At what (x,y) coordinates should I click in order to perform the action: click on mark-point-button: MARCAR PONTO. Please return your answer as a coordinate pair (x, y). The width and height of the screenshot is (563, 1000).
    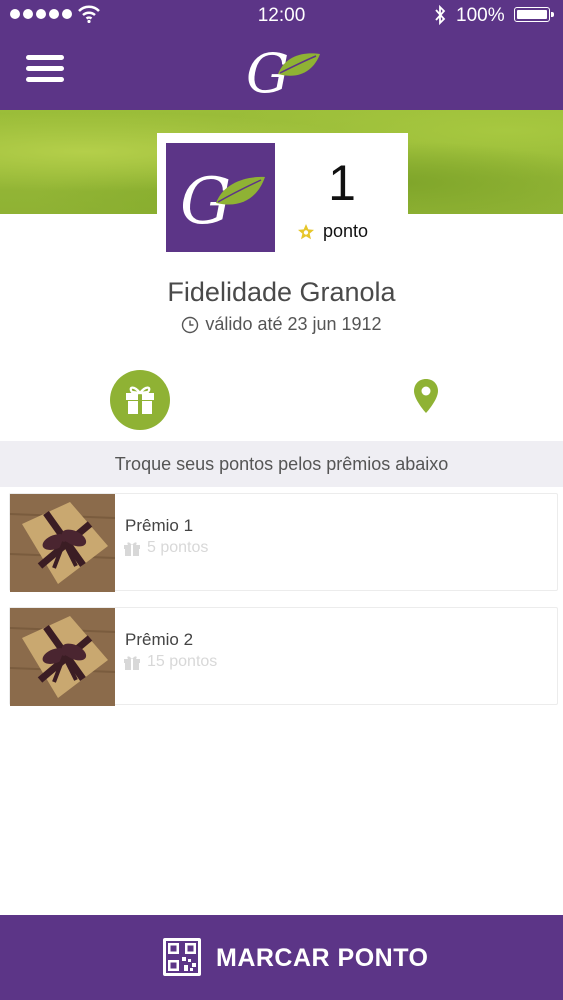
    Looking at the image, I should click on (281, 957).